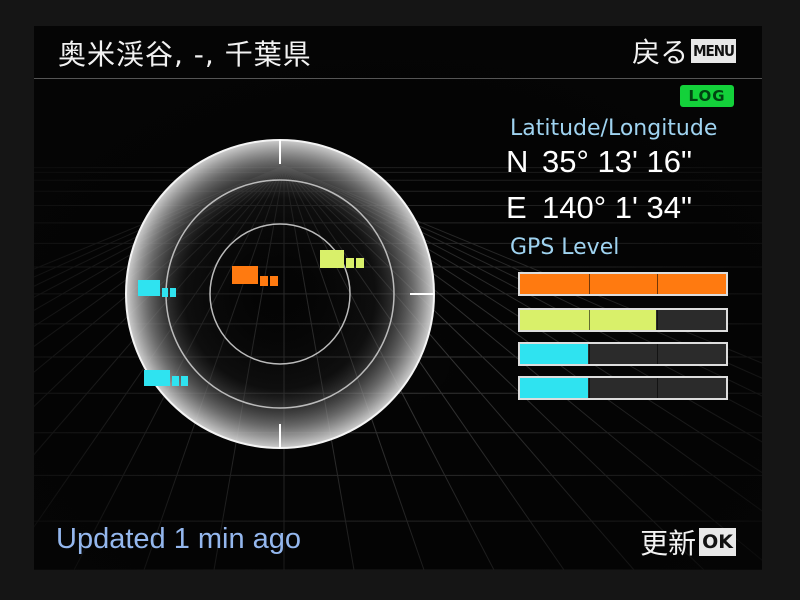  Describe the element at coordinates (565, 247) in the screenshot. I see `gps-level-label: GPS Level` at that location.